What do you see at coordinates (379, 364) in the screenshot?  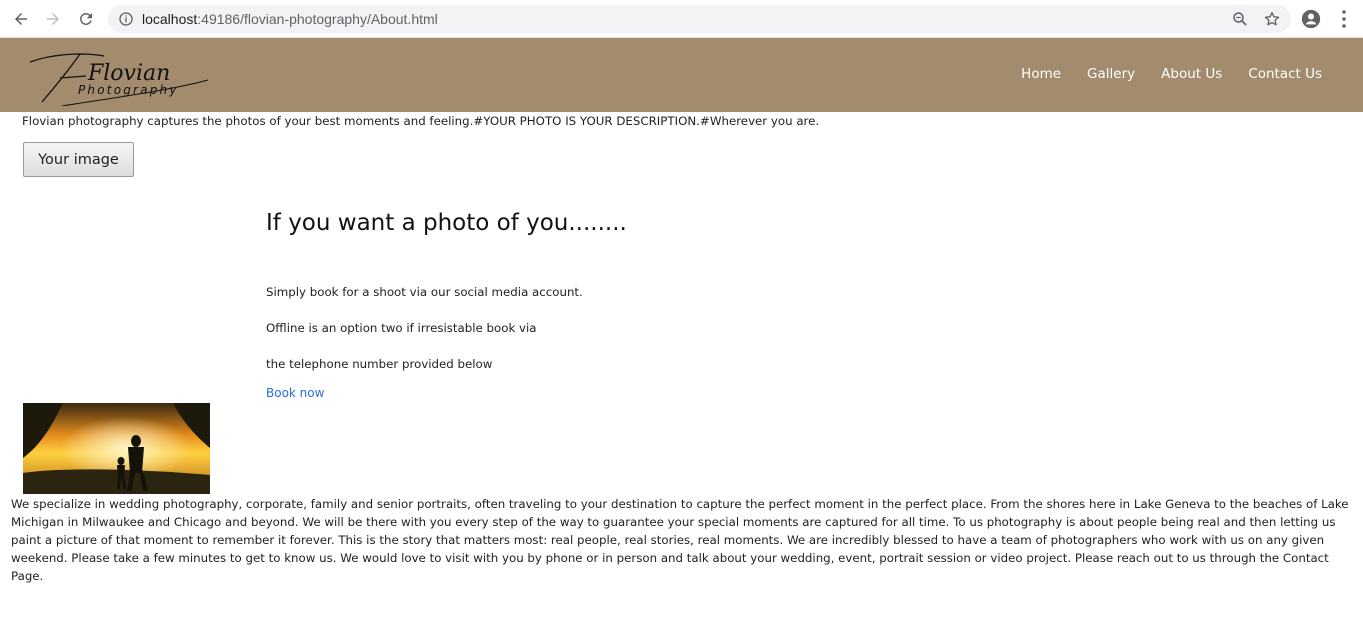 I see `booking-line-3: the telephone number provided below` at bounding box center [379, 364].